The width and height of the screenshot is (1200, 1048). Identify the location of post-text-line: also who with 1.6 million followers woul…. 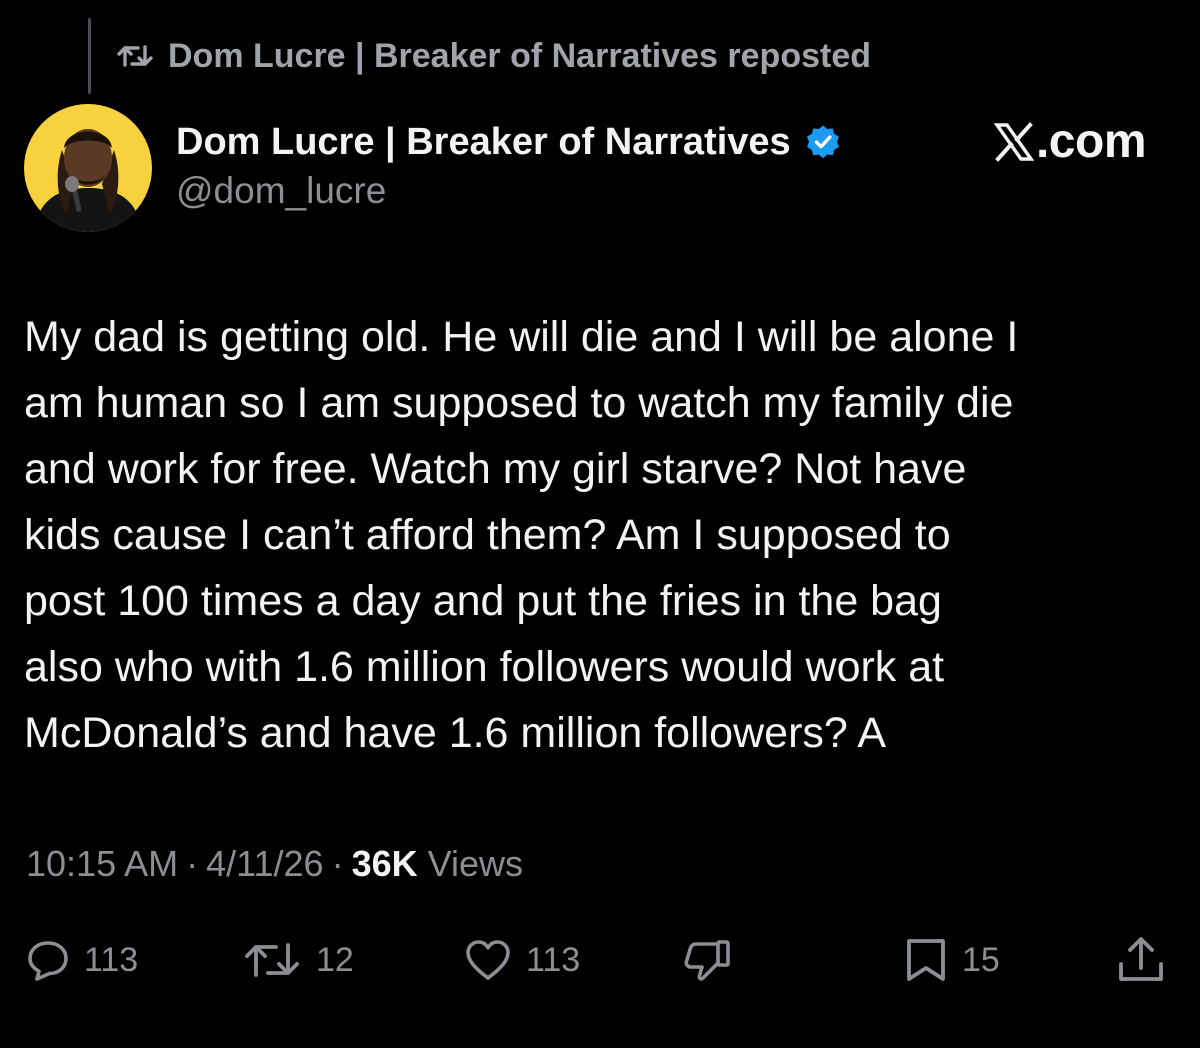
(484, 667).